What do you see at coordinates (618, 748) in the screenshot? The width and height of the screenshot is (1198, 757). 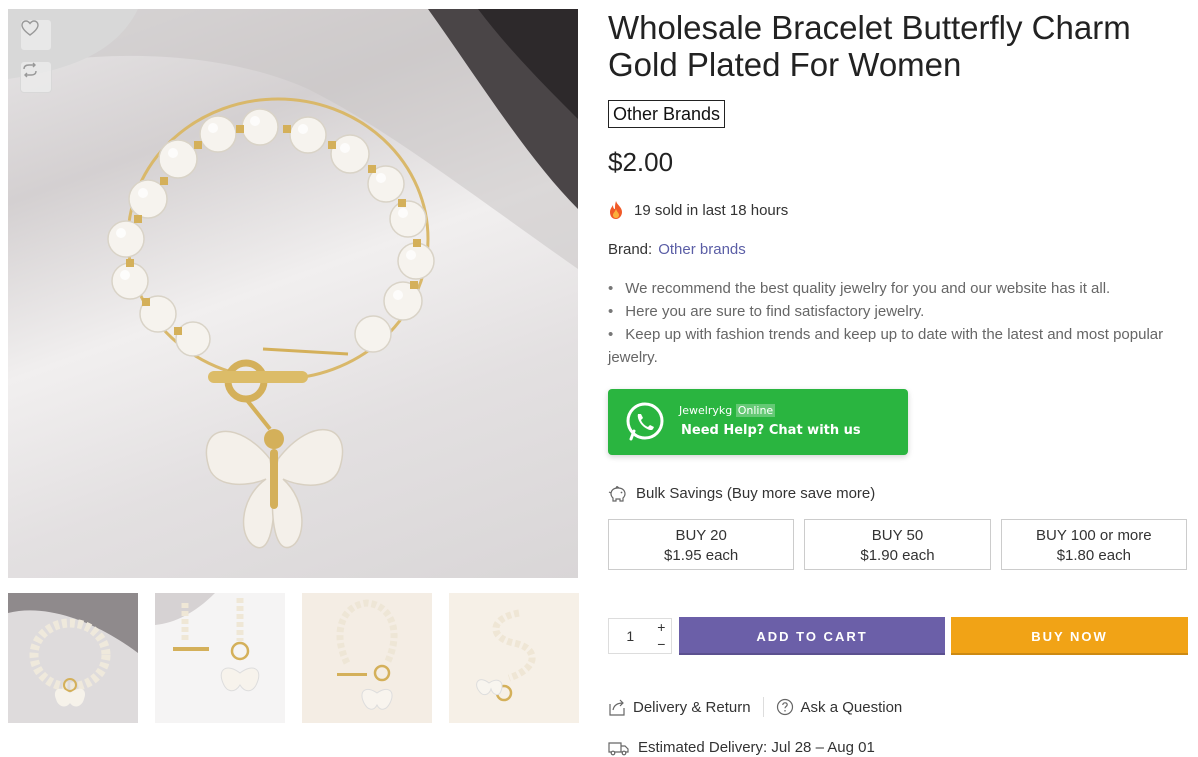 I see `delivery-truck-icon` at bounding box center [618, 748].